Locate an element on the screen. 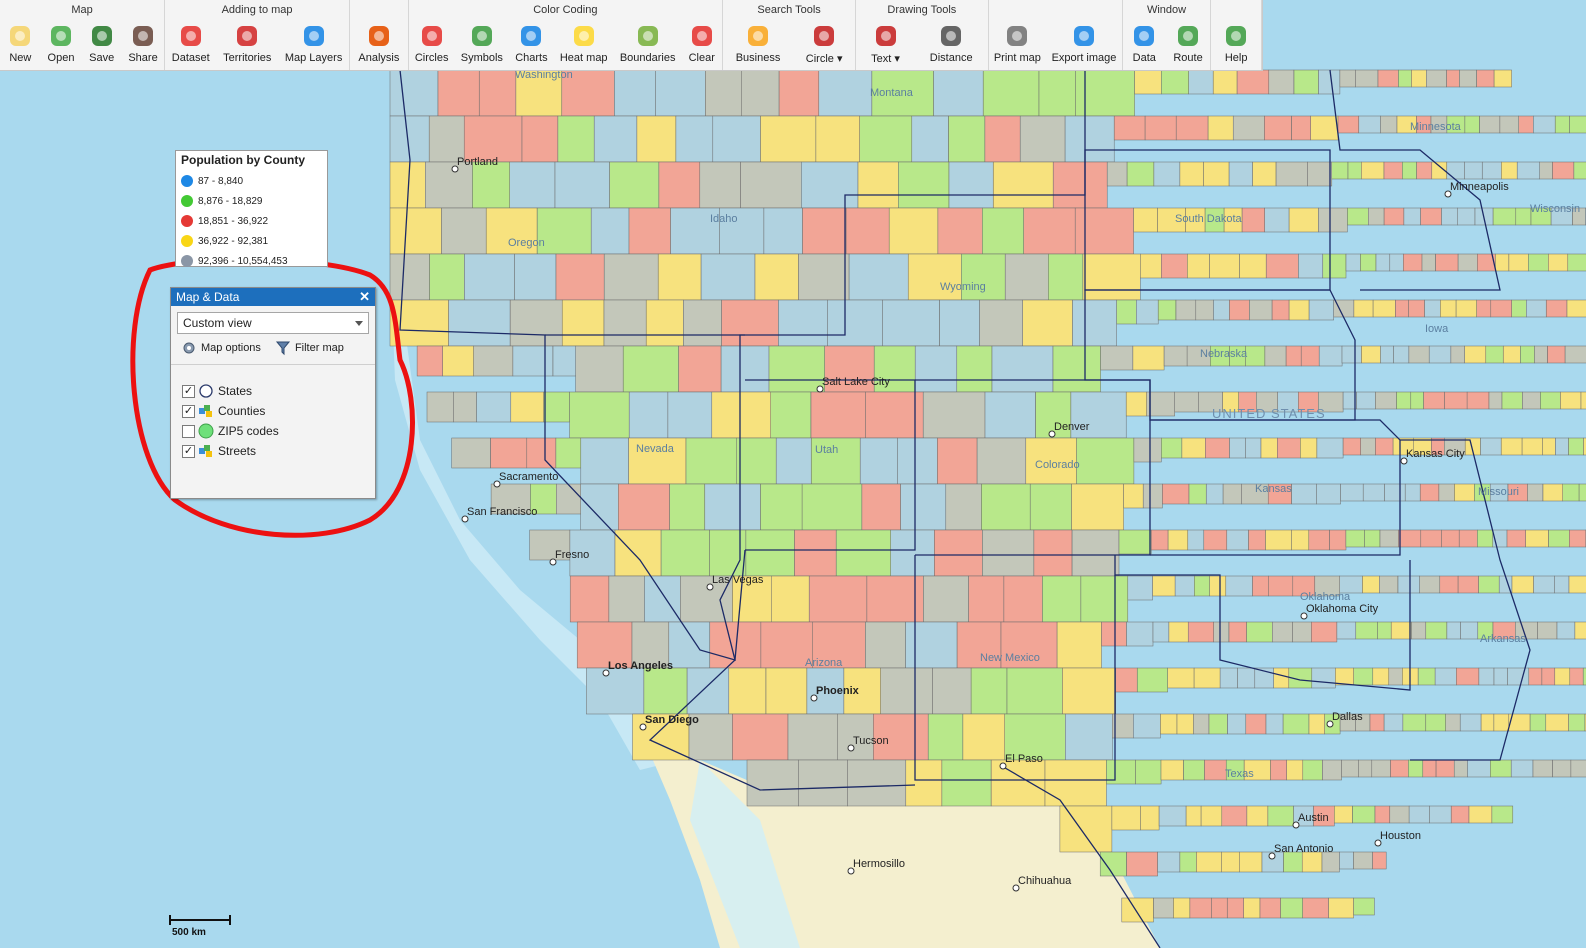  zip5-checkbox is located at coordinates (188, 431).